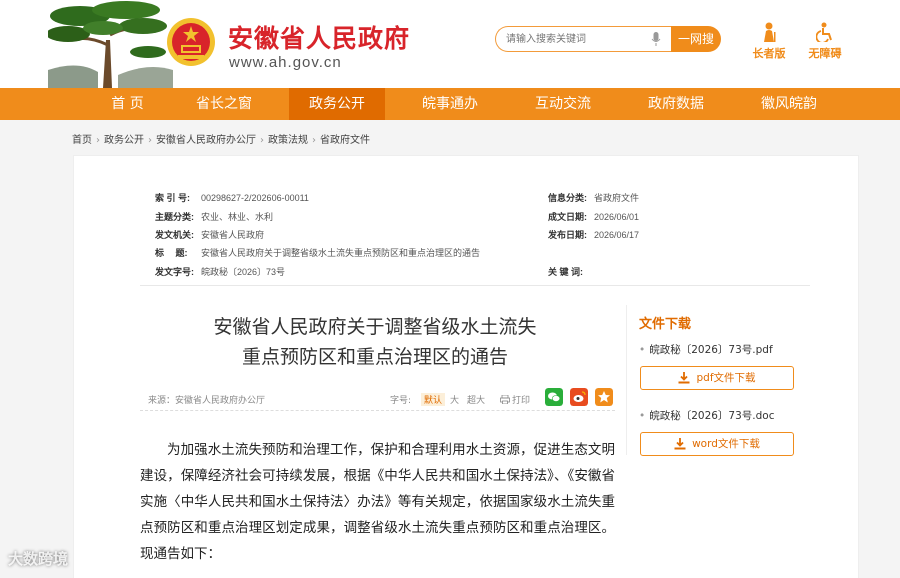 Image resolution: width=900 pixels, height=578 pixels. What do you see at coordinates (521, 401) in the screenshot?
I see `print-label: 打印` at bounding box center [521, 401].